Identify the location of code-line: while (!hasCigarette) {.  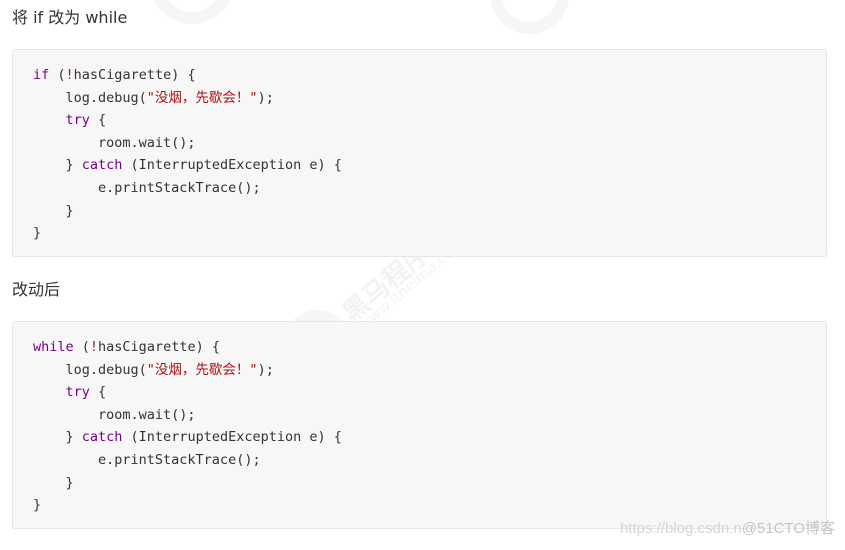
(419, 347).